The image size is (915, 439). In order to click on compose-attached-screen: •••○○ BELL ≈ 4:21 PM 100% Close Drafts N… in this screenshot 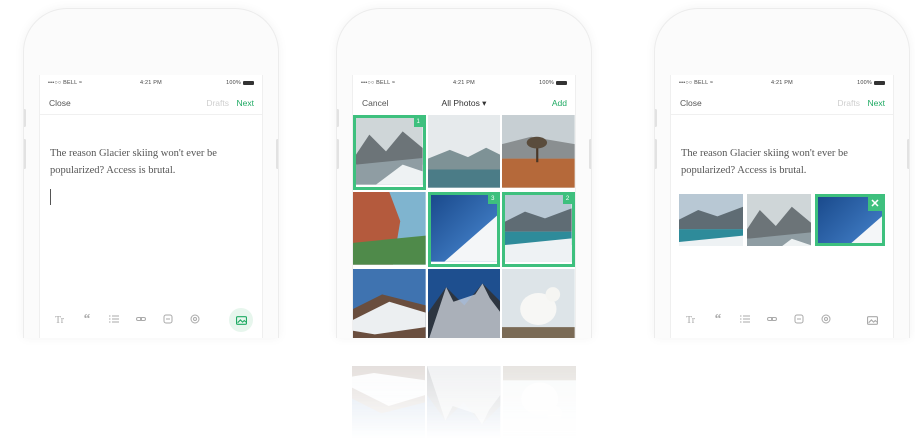, I will do `click(782, 206)`.